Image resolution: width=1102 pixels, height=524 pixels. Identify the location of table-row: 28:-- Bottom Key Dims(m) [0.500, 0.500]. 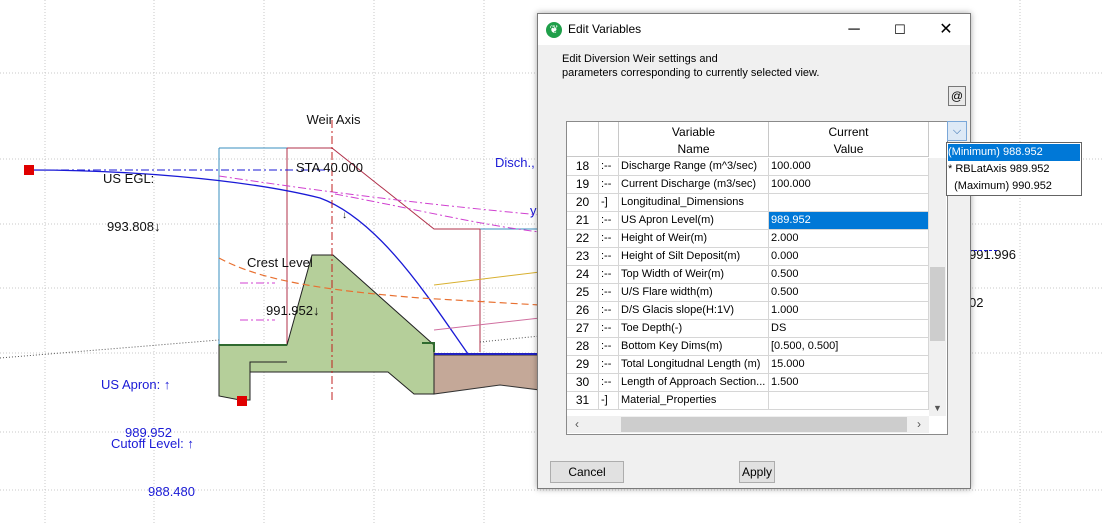
(757, 347).